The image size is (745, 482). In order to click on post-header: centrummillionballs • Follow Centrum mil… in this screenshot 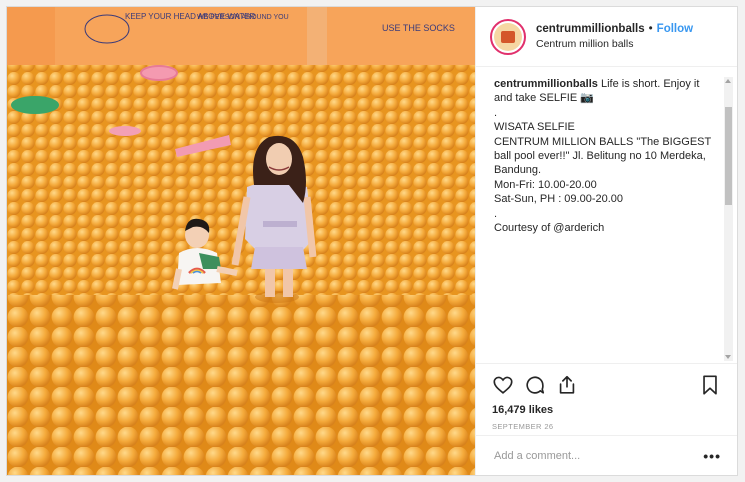, I will do `click(606, 37)`.